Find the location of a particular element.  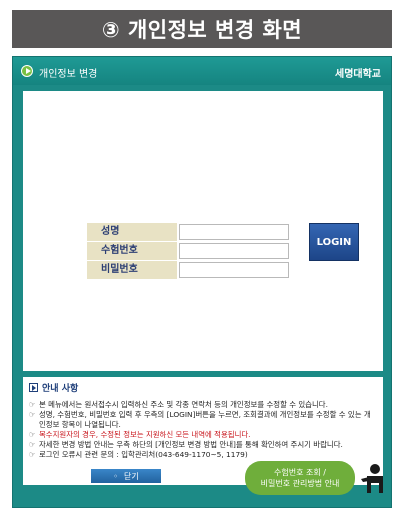

account-guide-button: 수험번호 조회 / 비밀번호 관리방법 안내 is located at coordinates (300, 478).